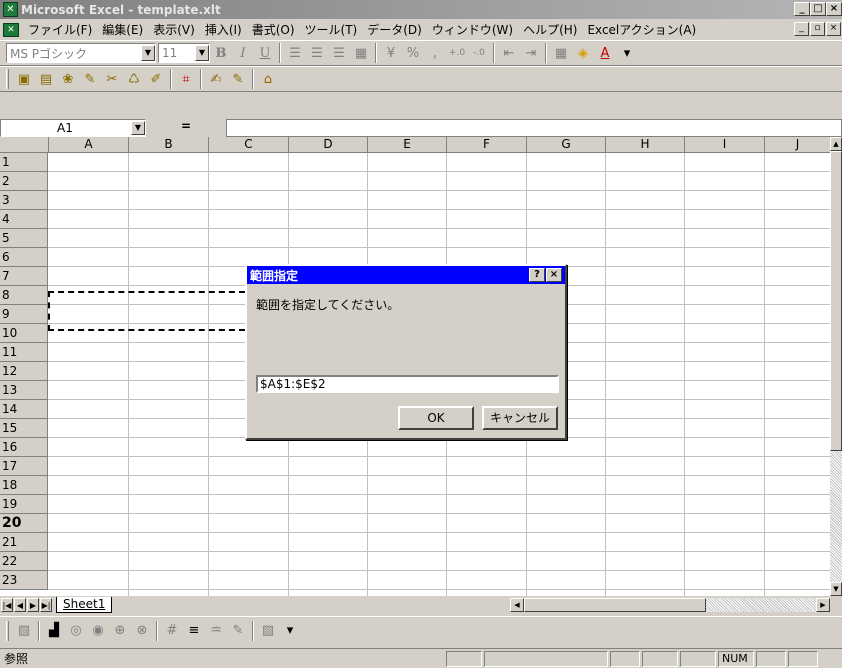 Image resolution: width=842 pixels, height=668 pixels. Describe the element at coordinates (46, 605) in the screenshot. I see `last-sheet-icon: ▶|` at that location.